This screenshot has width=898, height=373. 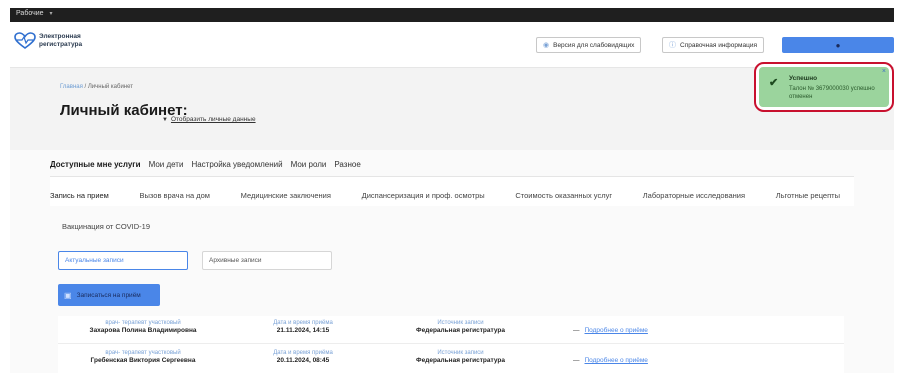 I want to click on datetime-value: 20.11.2024, 08:45, so click(x=303, y=360).